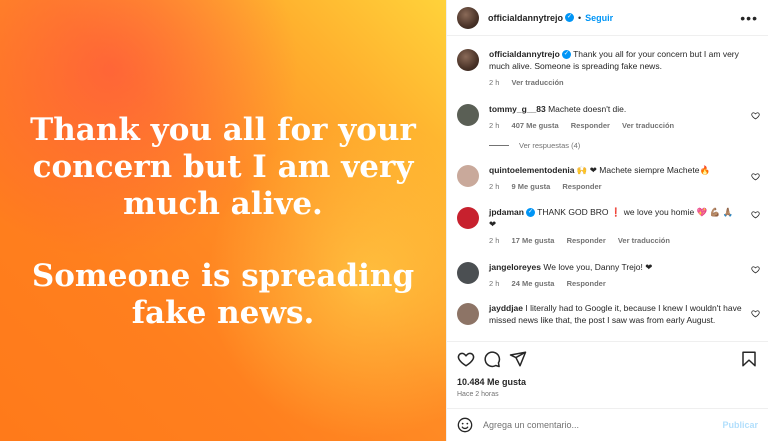 The image size is (768, 441). Describe the element at coordinates (740, 425) in the screenshot. I see `publish-button: Publicar` at that location.